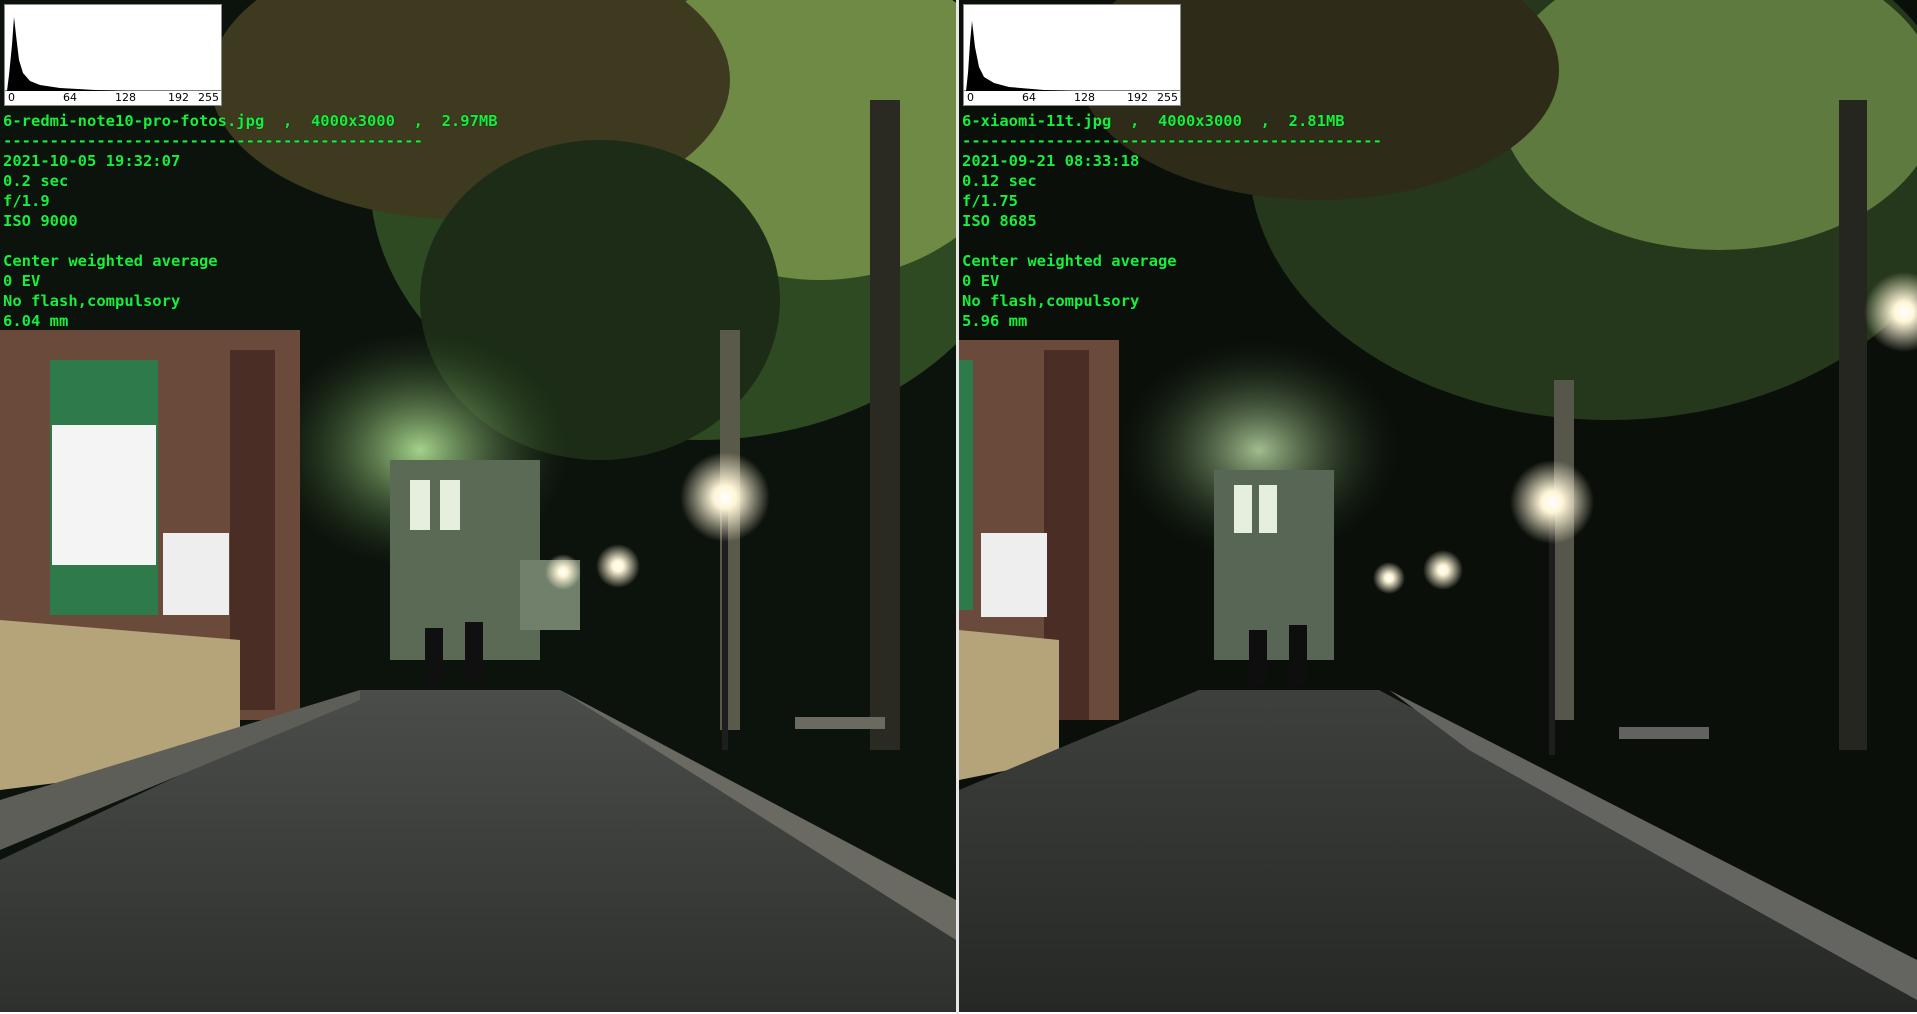  Describe the element at coordinates (92, 161) in the screenshot. I see `capture-datetime: 2021-10-05 19:32:07` at that location.